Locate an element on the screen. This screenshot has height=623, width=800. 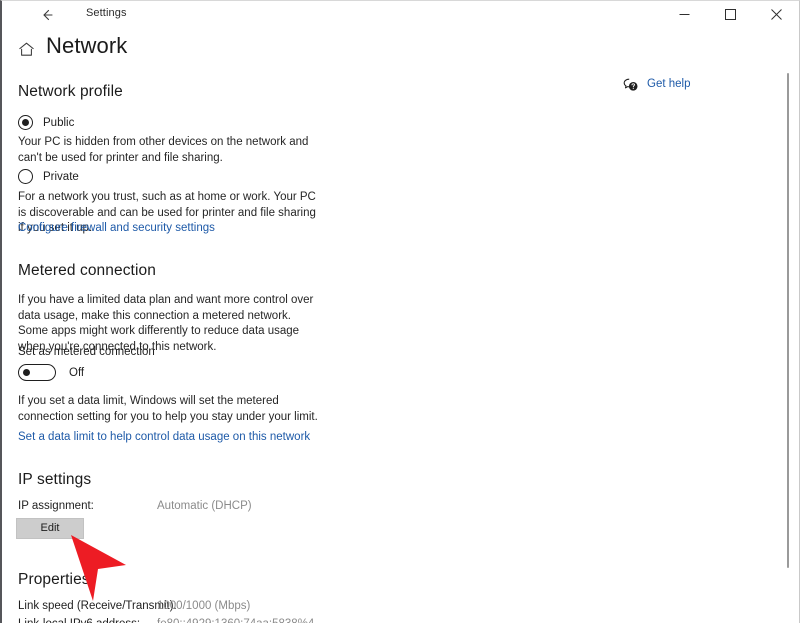
radio-public-indicator is located at coordinates (25, 122).